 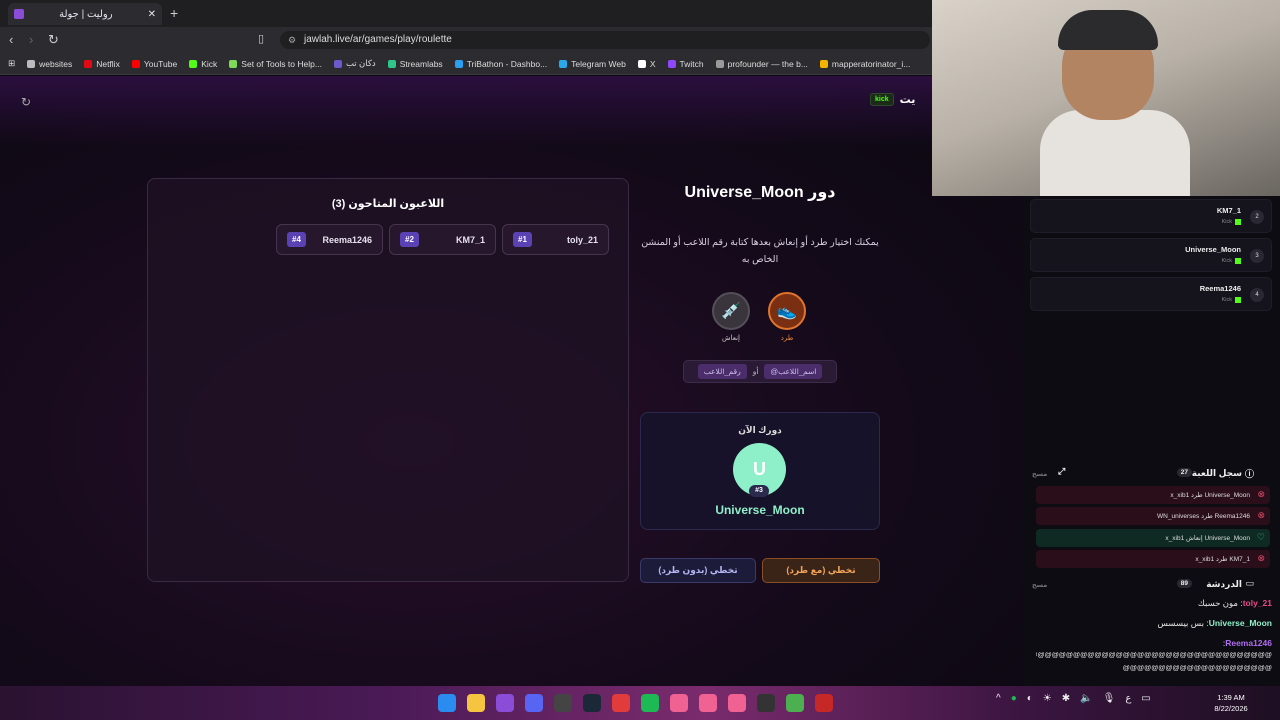 I want to click on log-text: WN_universes طرد Reema1246, so click(x=1203, y=516).